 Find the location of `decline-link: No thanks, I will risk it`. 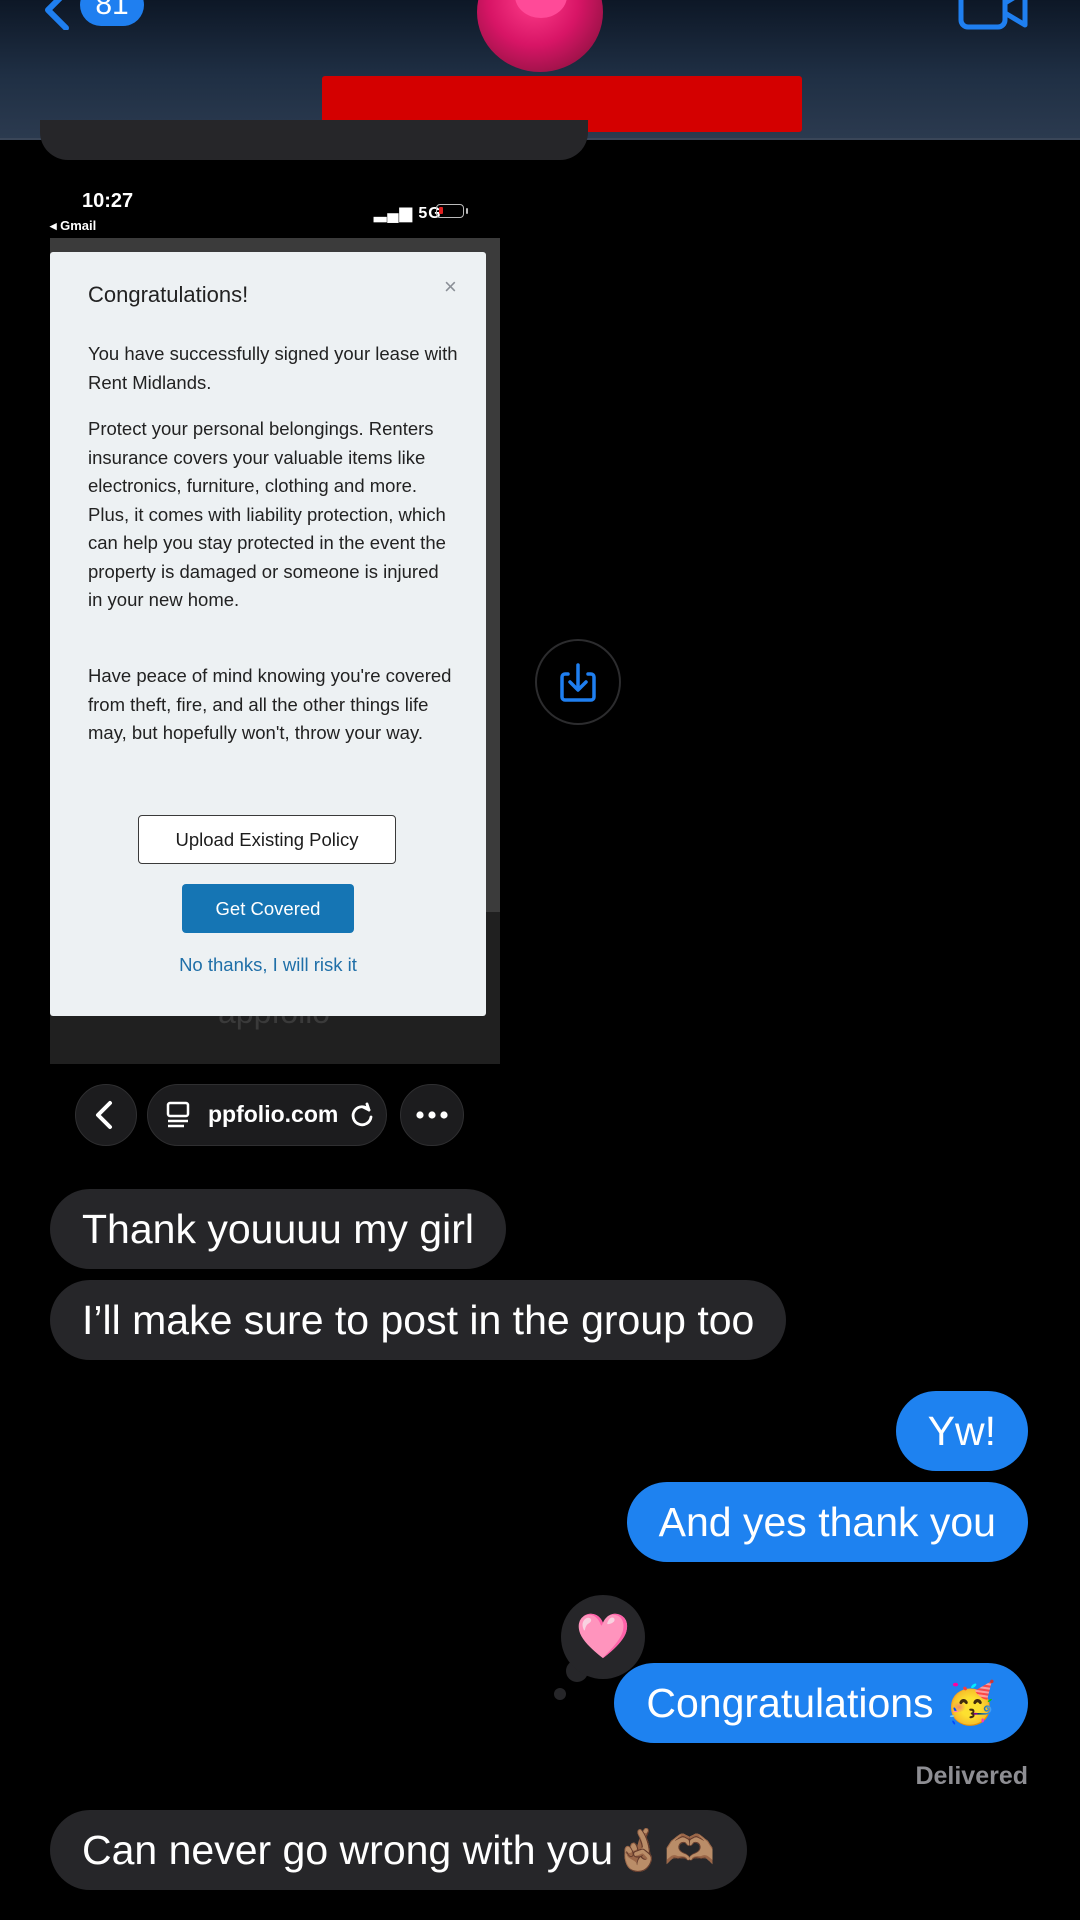

decline-link: No thanks, I will risk it is located at coordinates (268, 965).